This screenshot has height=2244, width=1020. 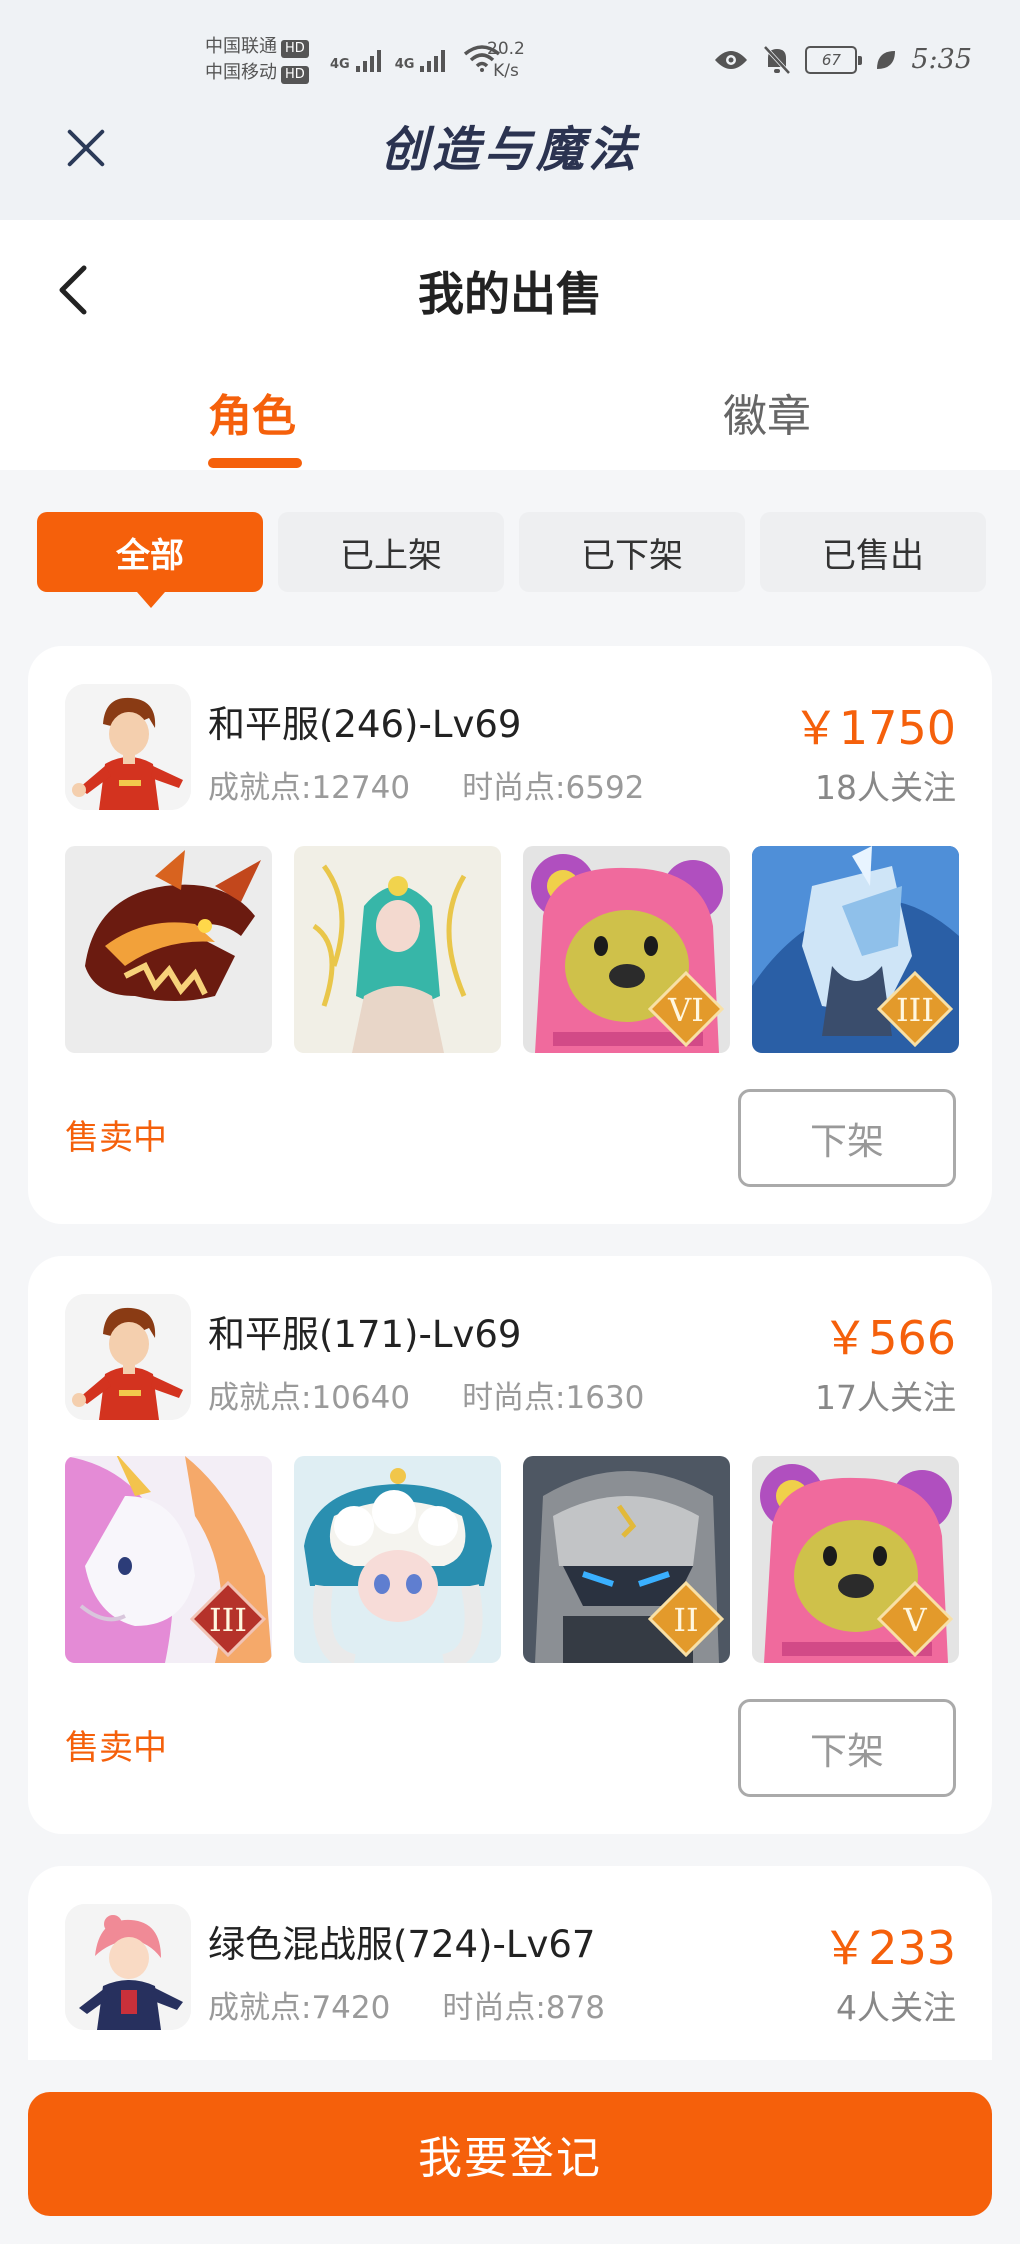 I want to click on listing-price: ￥566, so click(x=889, y=1338).